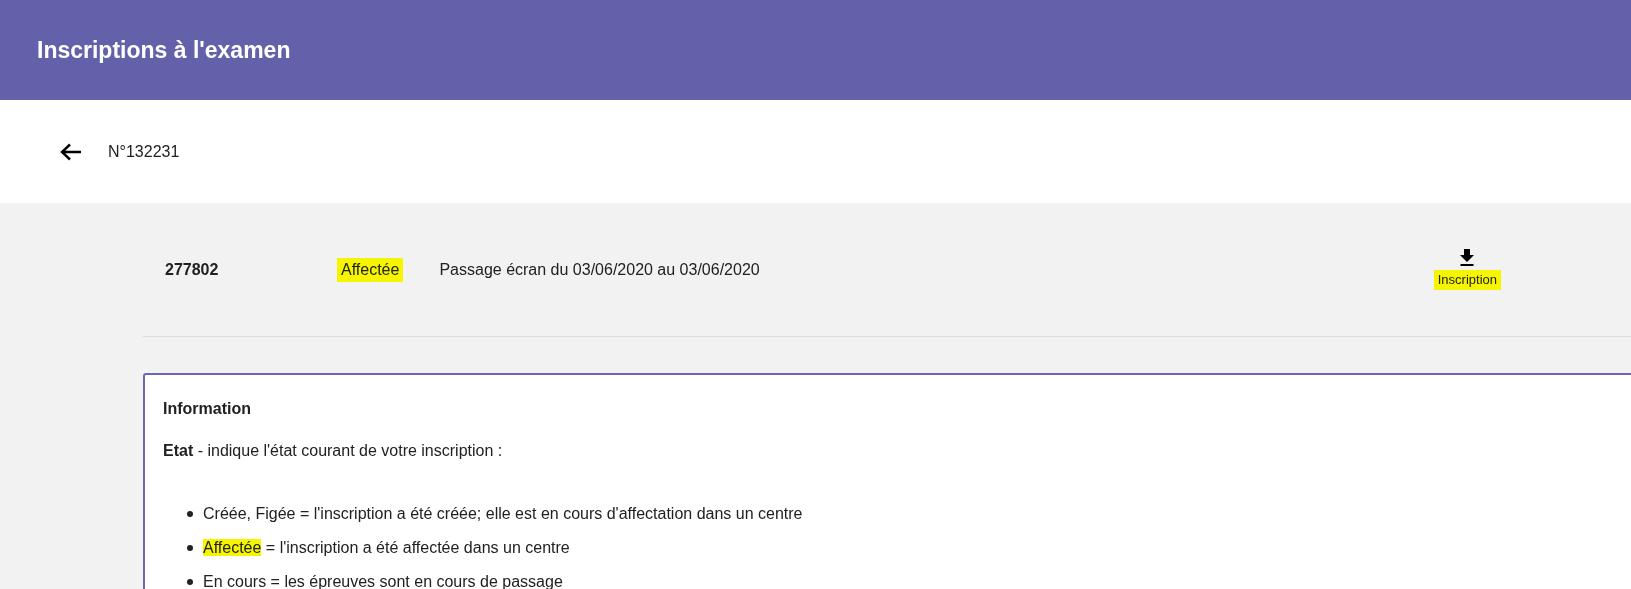 This screenshot has width=1631, height=589. I want to click on download-icon, so click(1467, 258).